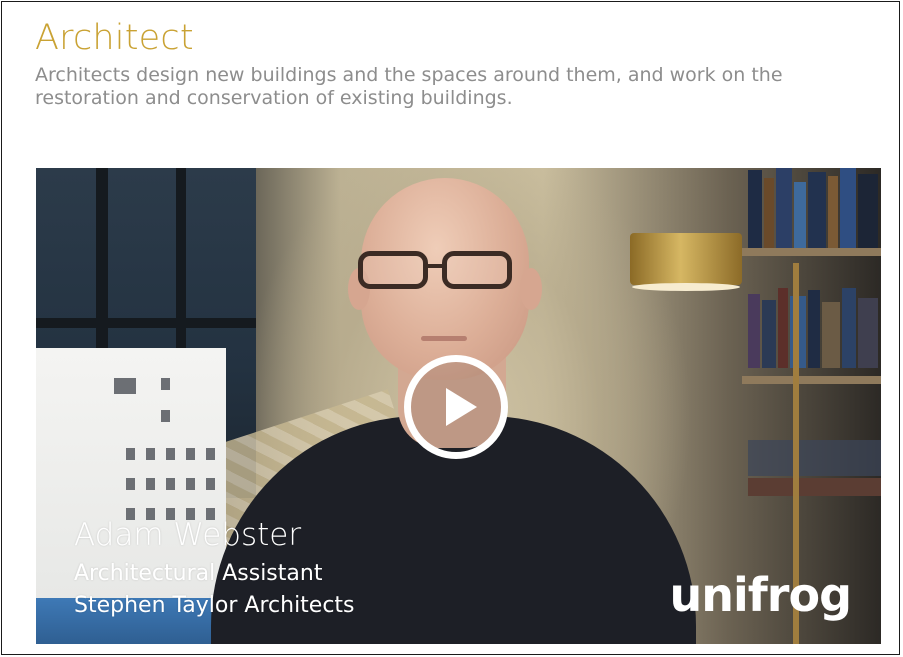  Describe the element at coordinates (477, 270) in the screenshot. I see `glasses-lens-right` at that location.